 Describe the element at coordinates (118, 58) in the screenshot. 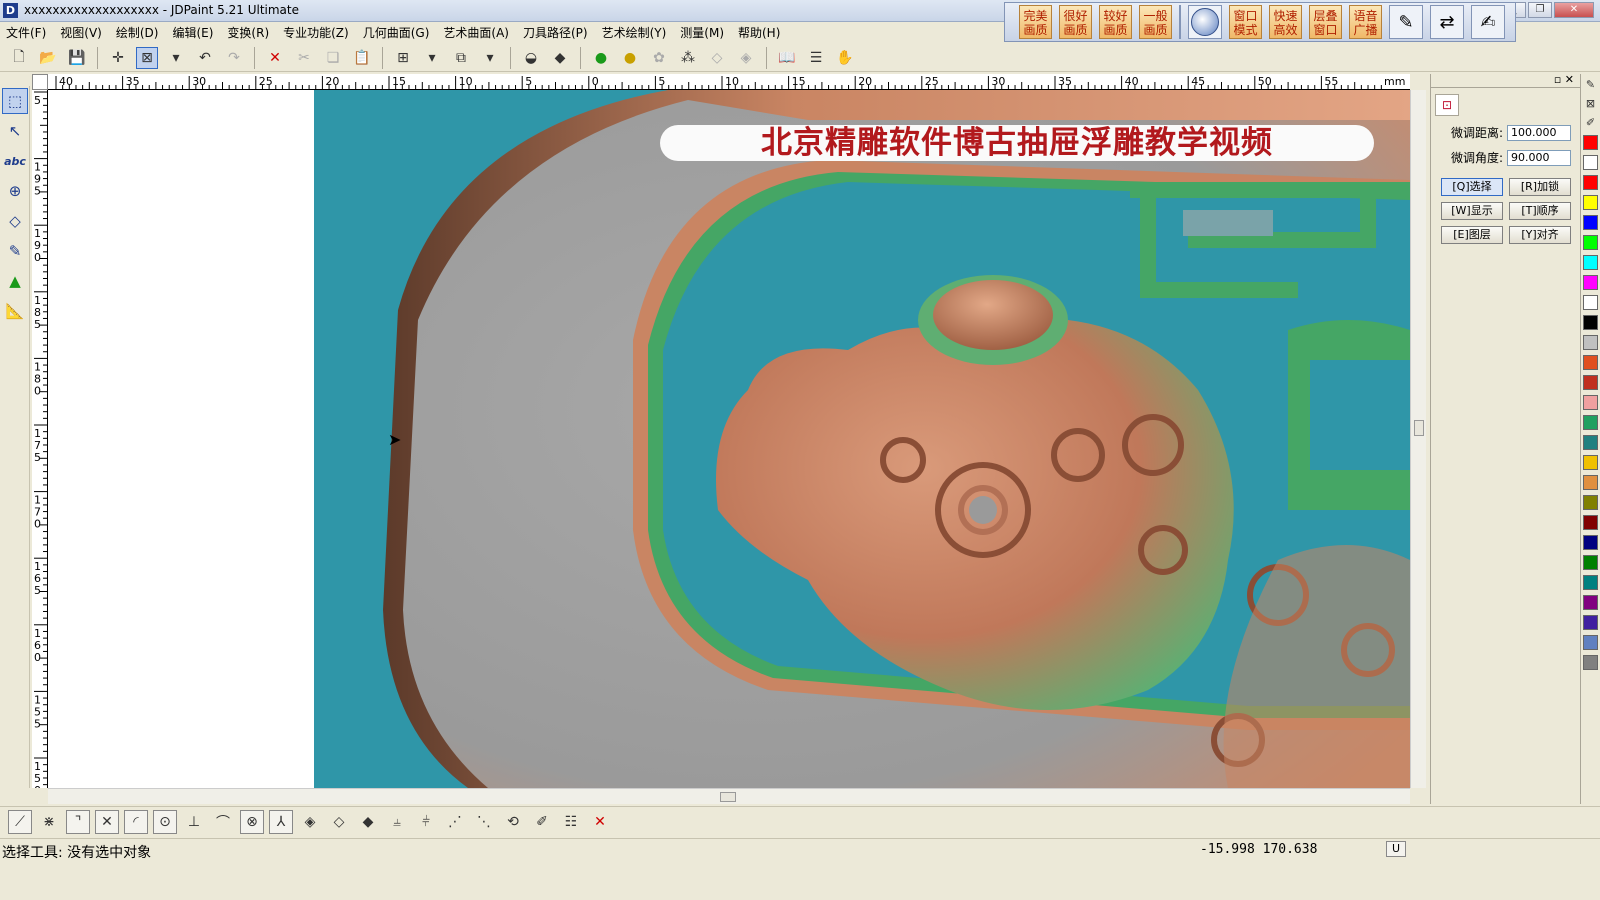

I see `crosshair-icon: ✛` at that location.